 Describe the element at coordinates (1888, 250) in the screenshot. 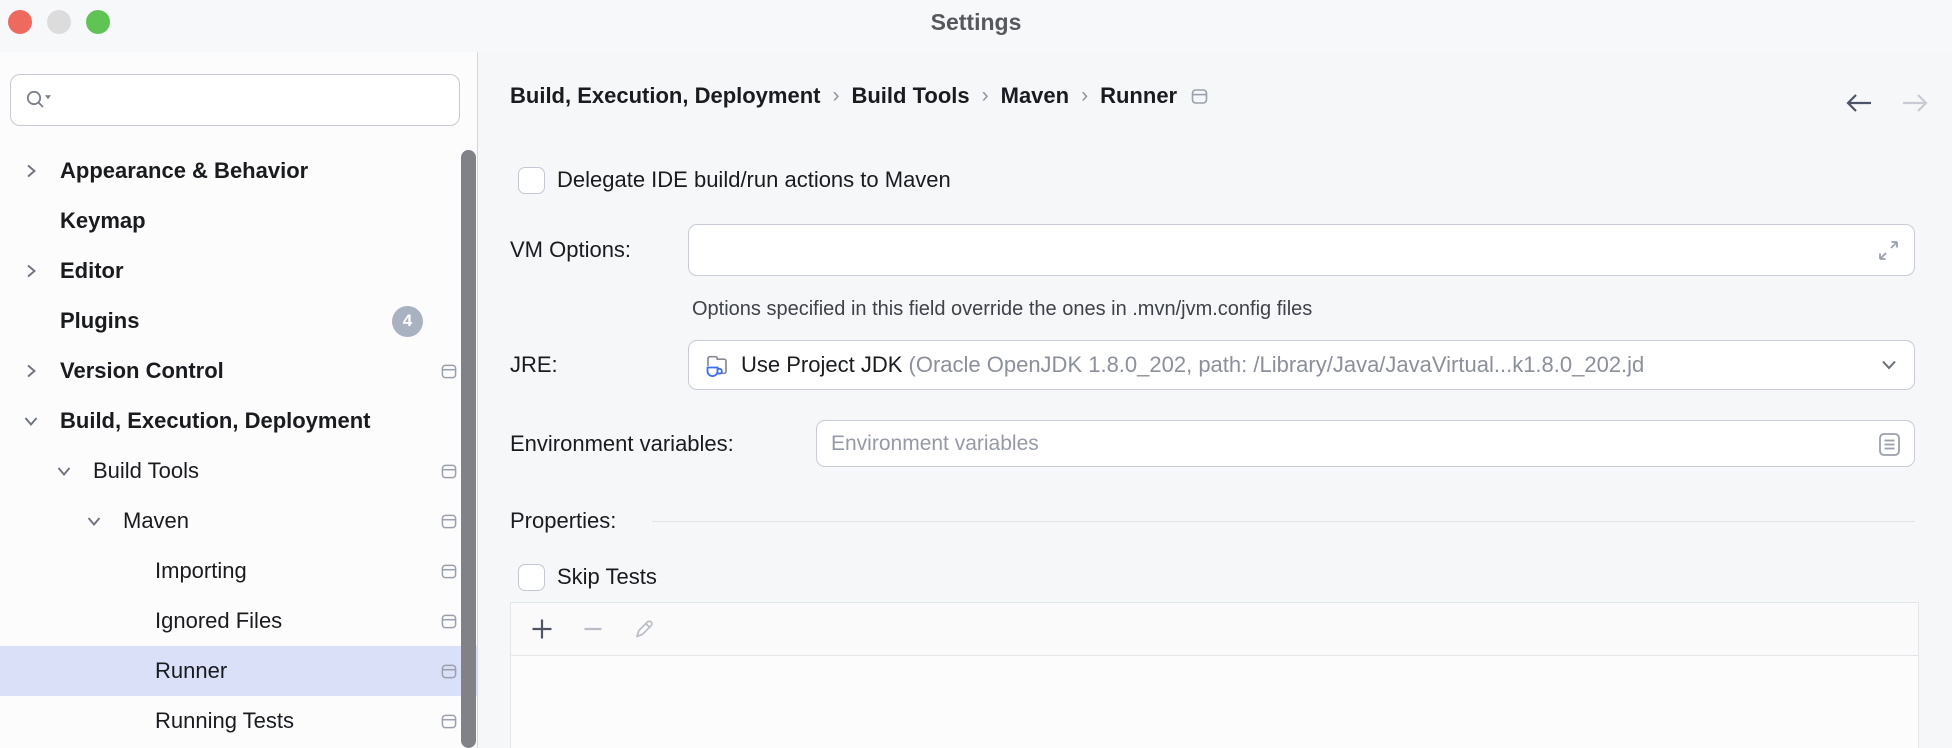

I see `expand-field-icon` at that location.